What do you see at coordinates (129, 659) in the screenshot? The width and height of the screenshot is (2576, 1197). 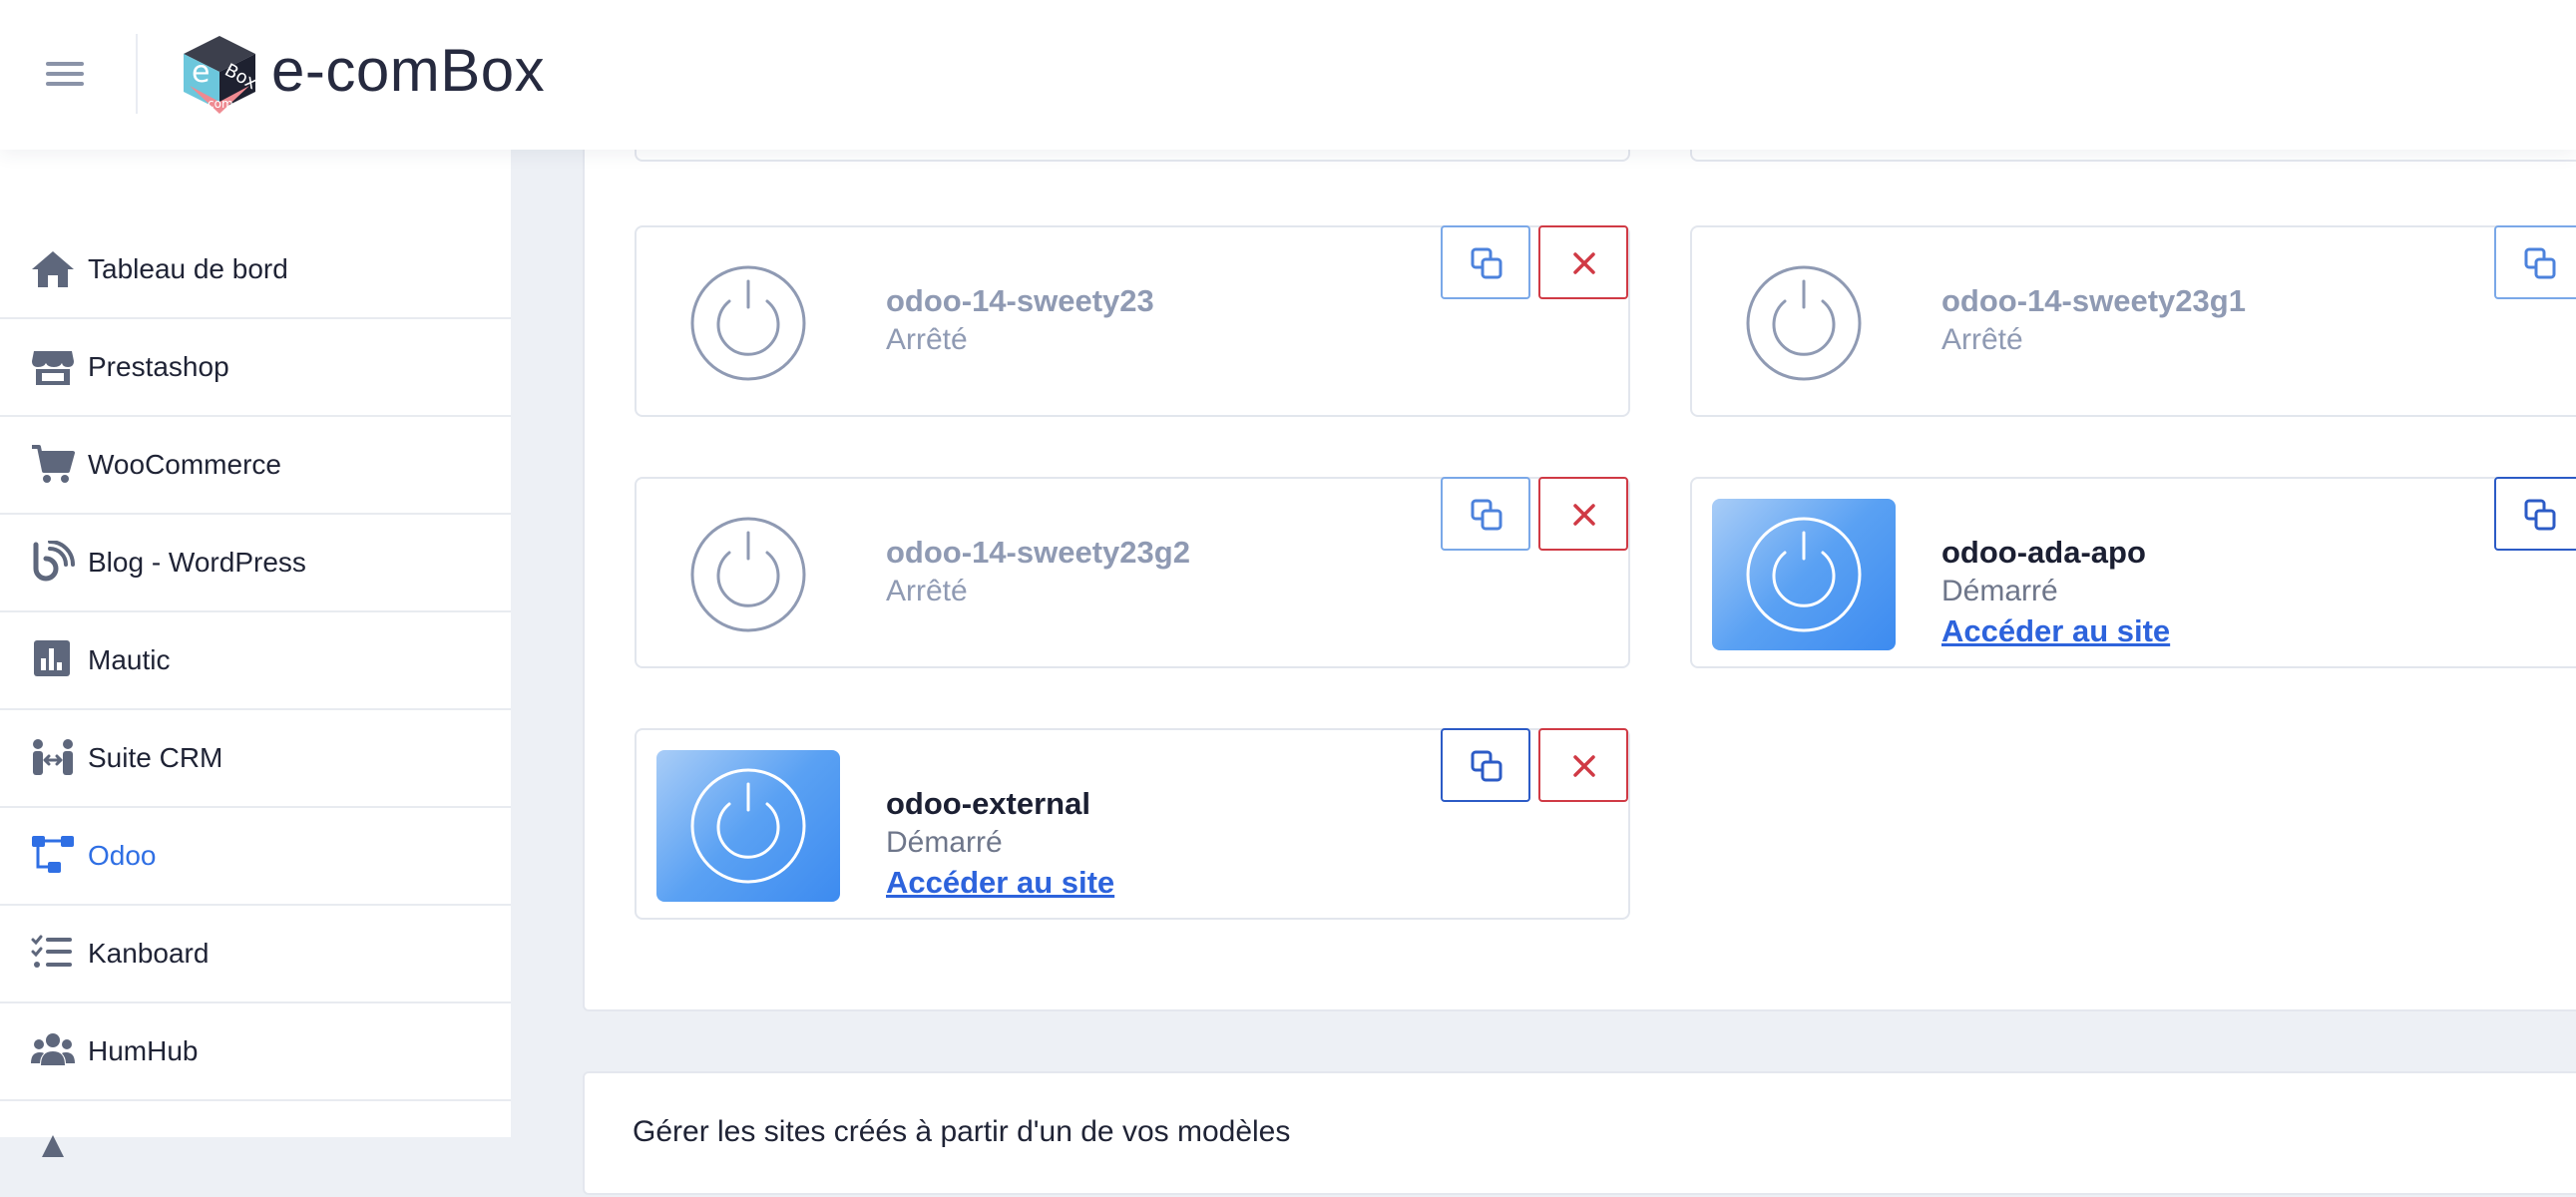 I see `sidebar-item-label: Mautic` at bounding box center [129, 659].